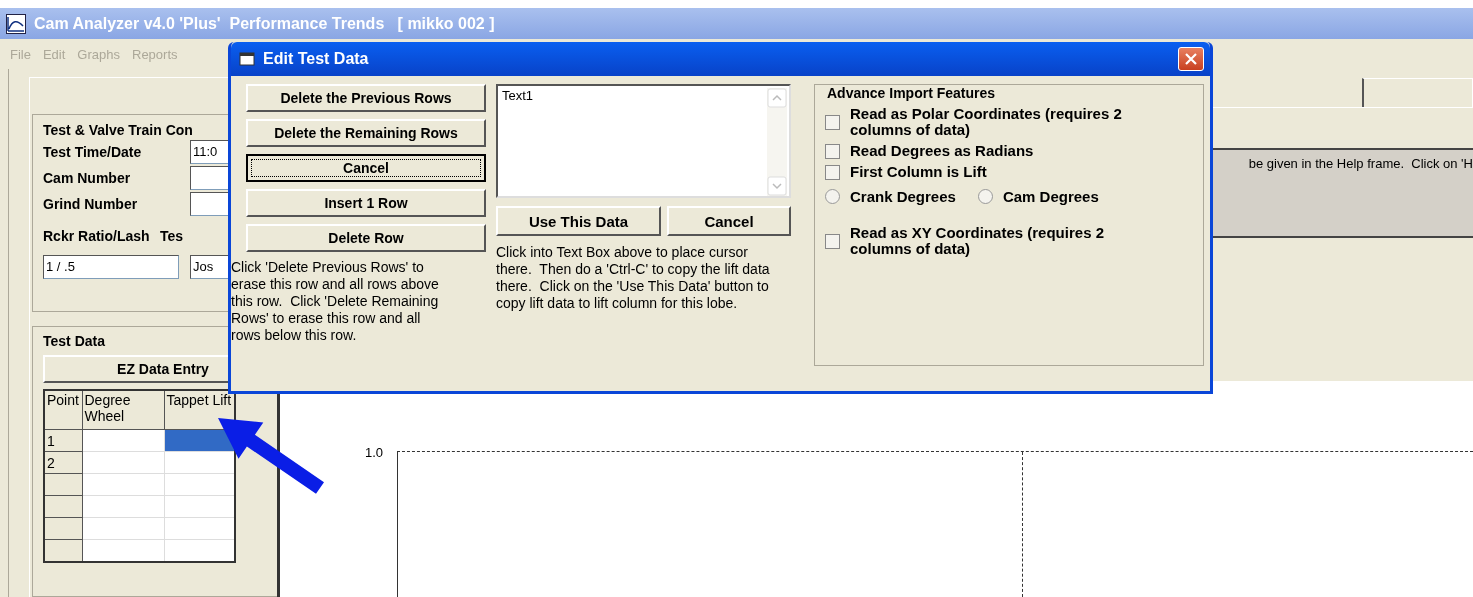 Image resolution: width=1473 pixels, height=597 pixels. I want to click on instructions-text: Click into Text Box above to place cursor there. Then do a 'Ctrl-C' to copy the lift data there. Click on the 'Use This Data' button to copy lift data to lift column for this lobe., so click(633, 278).